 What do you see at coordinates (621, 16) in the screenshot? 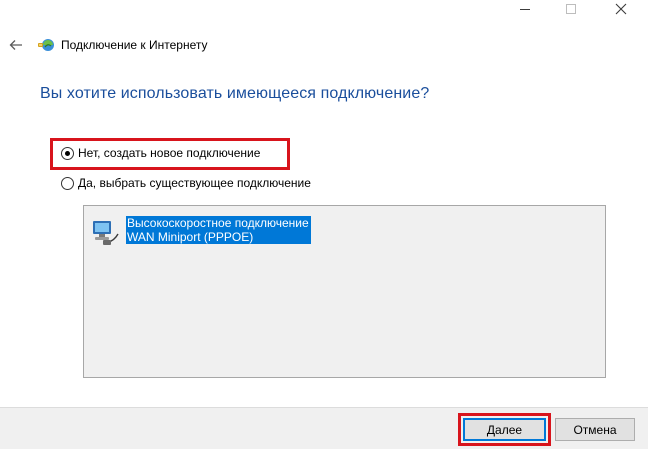
I see `close-button` at bounding box center [621, 16].